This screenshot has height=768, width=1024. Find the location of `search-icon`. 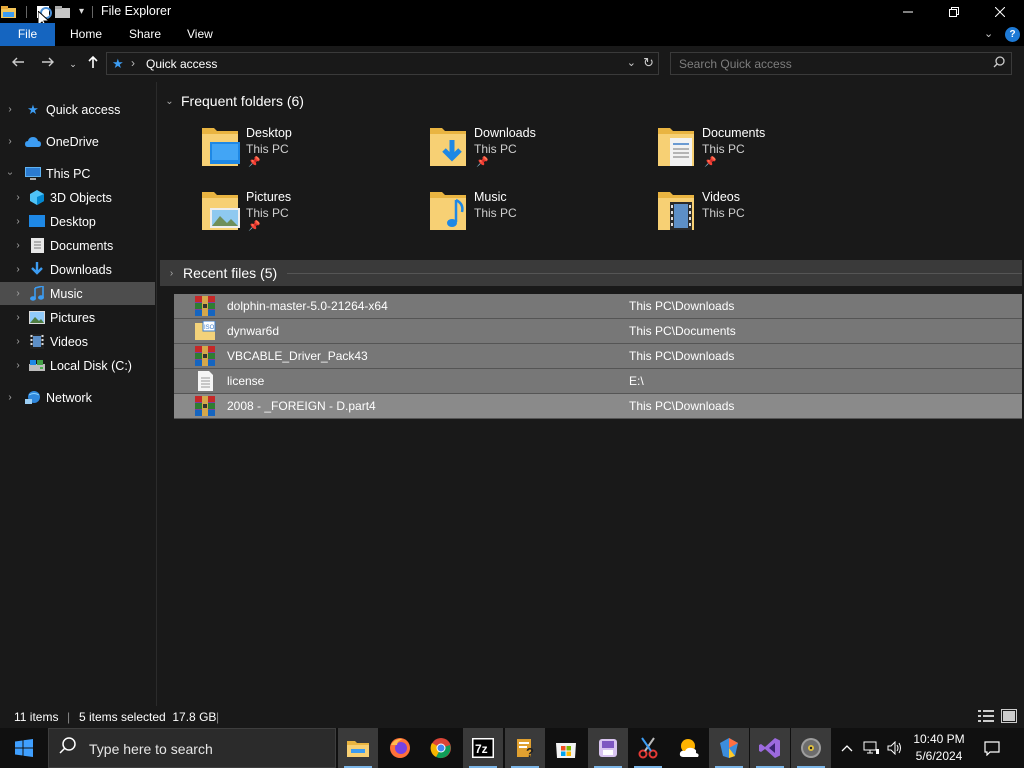

search-icon is located at coordinates (999, 63).